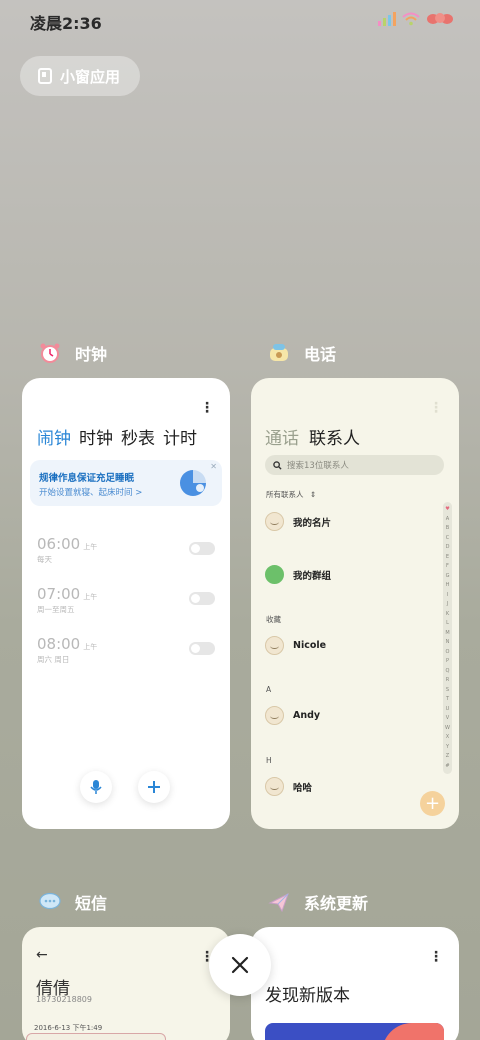 The height and width of the screenshot is (1040, 480). Describe the element at coordinates (448, 652) in the screenshot. I see `index-letter: O` at that location.